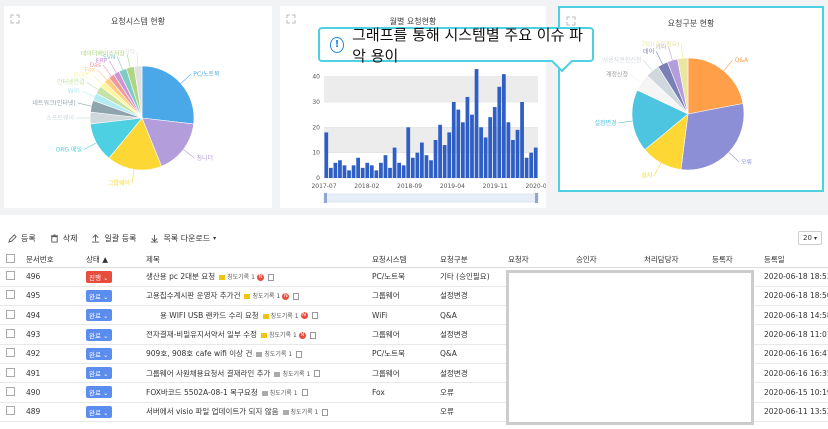 The width and height of the screenshot is (828, 429). What do you see at coordinates (259, 392) in the screenshot?
I see `title-cell: FOX바코드 5502A-08-1 복구요청 칭도기록 1` at bounding box center [259, 392].